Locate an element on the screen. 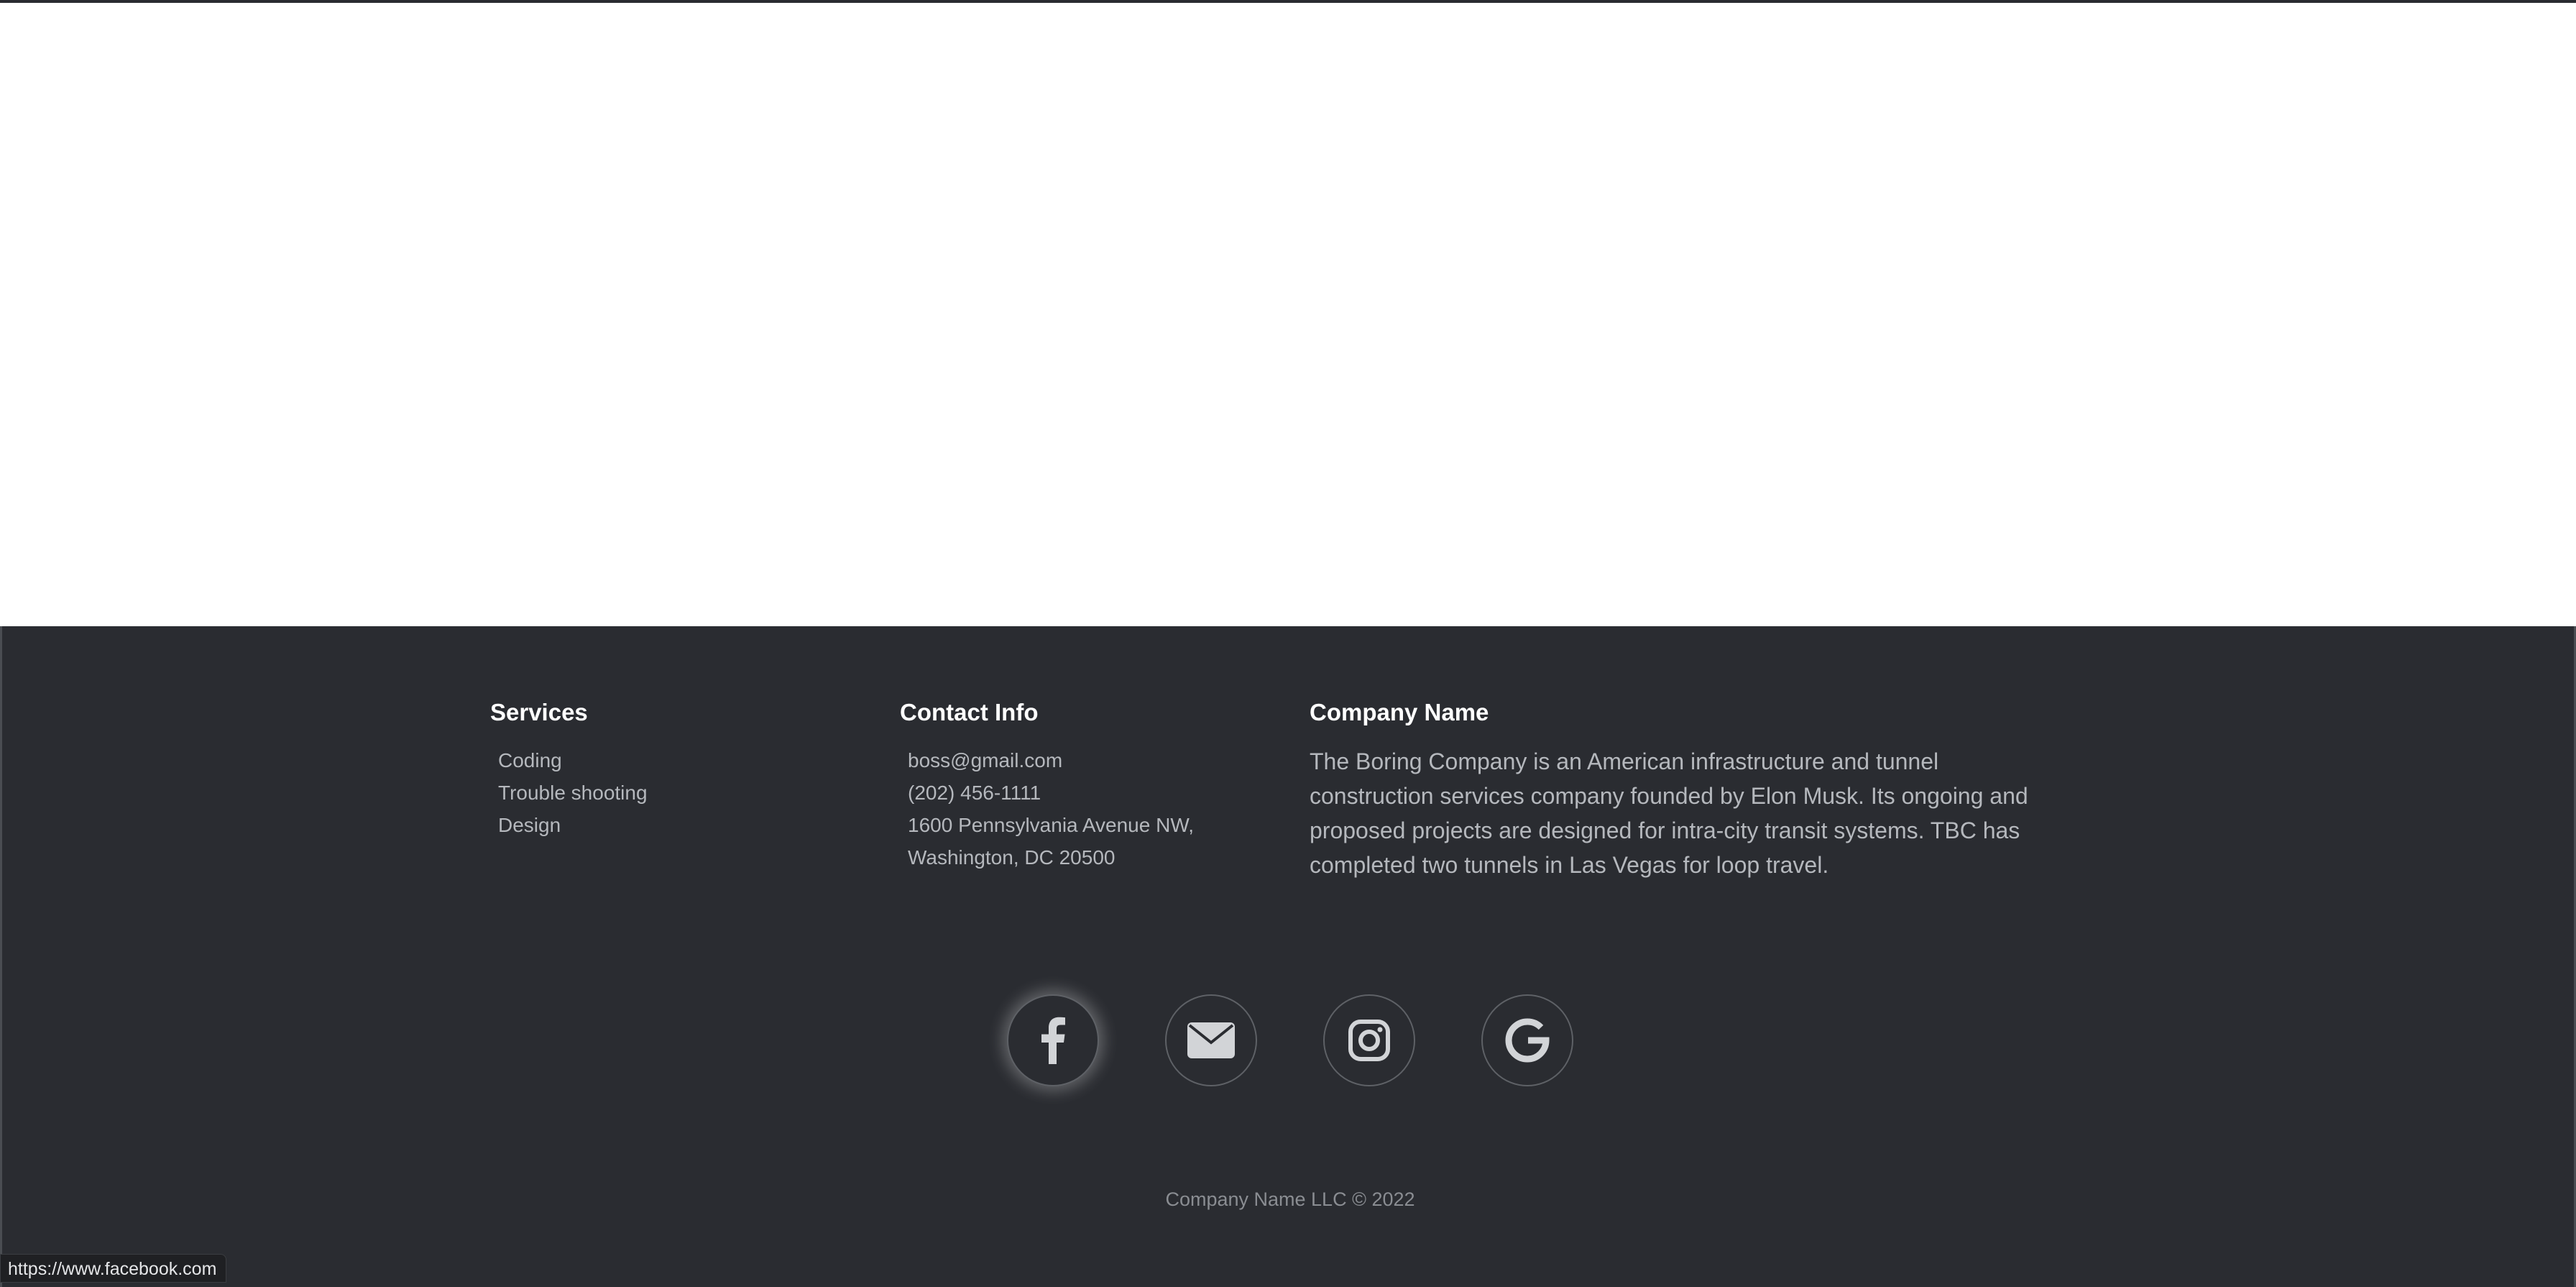 The width and height of the screenshot is (2576, 1287). envelope-icon is located at coordinates (1211, 1040).